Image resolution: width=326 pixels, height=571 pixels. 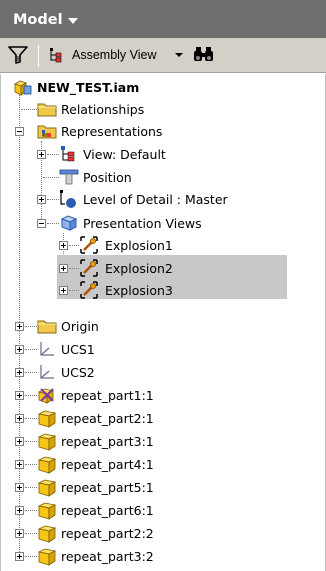 What do you see at coordinates (107, 395) in the screenshot?
I see `tree-item-label: repeat_part1:1` at bounding box center [107, 395].